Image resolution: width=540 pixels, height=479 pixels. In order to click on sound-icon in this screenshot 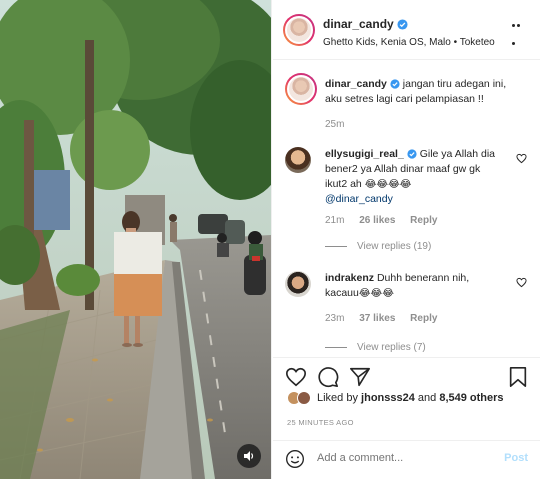, I will do `click(249, 456)`.